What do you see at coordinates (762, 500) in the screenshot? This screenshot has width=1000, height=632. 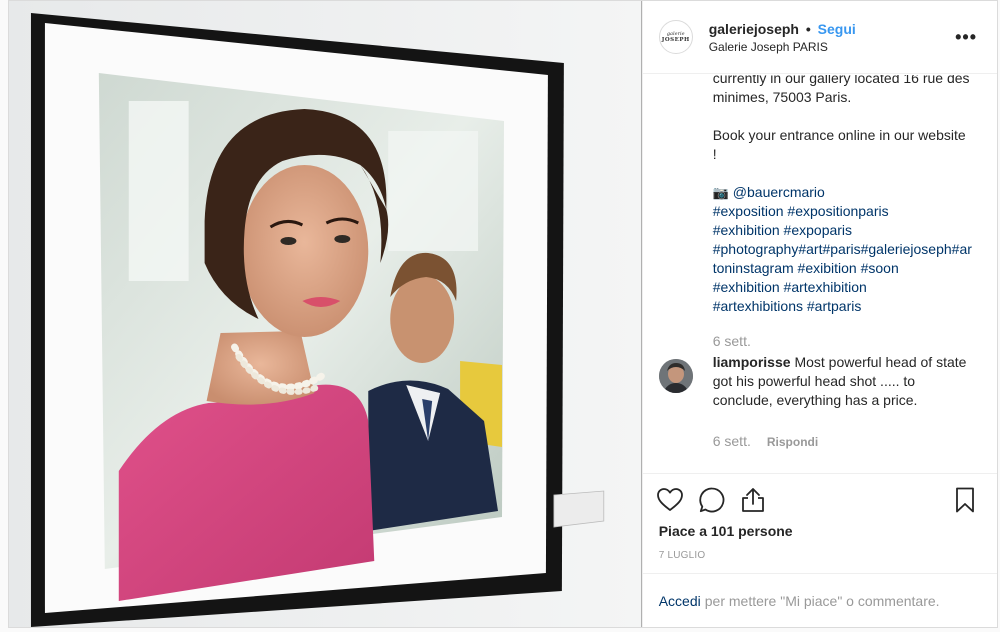 I see `share-icon` at bounding box center [762, 500].